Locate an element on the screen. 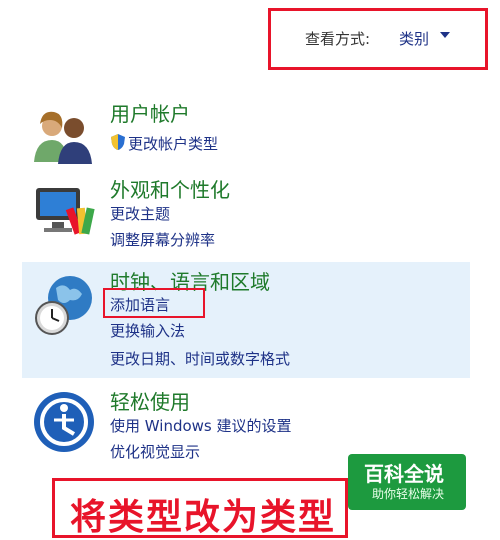 This screenshot has width=500, height=540. category-ease-of-access: 轻松使用 使用 Windows 建议的设置 优化视觉显示 is located at coordinates (246, 424).